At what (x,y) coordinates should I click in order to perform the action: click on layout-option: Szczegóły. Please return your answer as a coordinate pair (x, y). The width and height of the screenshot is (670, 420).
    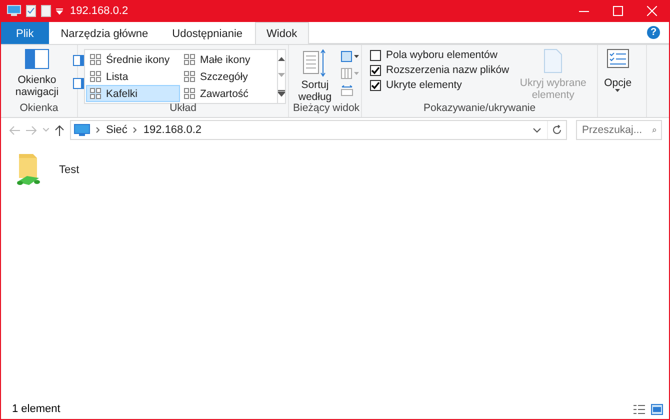
    Looking at the image, I should click on (228, 76).